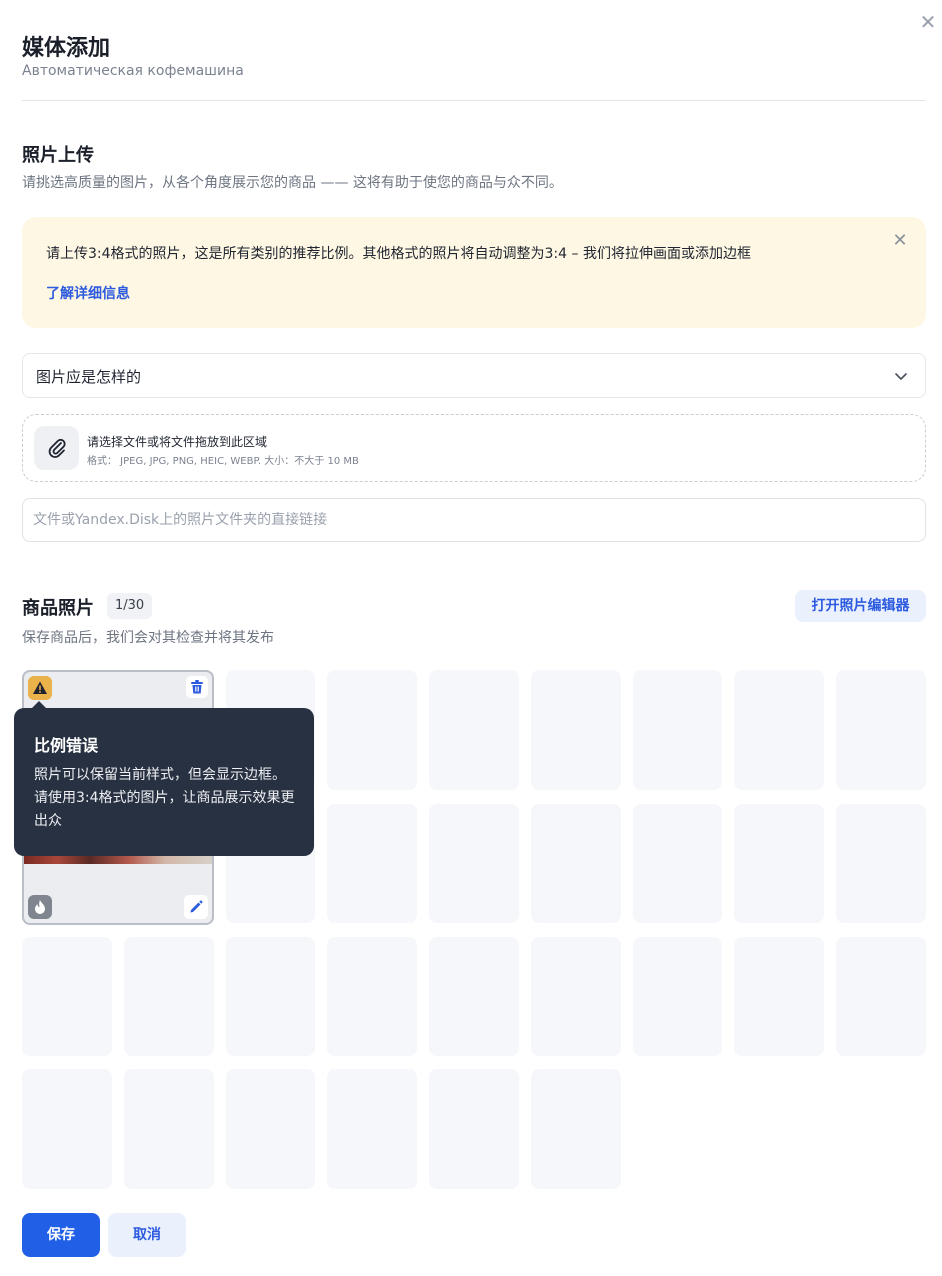 The image size is (942, 1276). What do you see at coordinates (148, 638) in the screenshot?
I see `product-photos-description: 保存商品后，我们会对其检查并将其发布` at bounding box center [148, 638].